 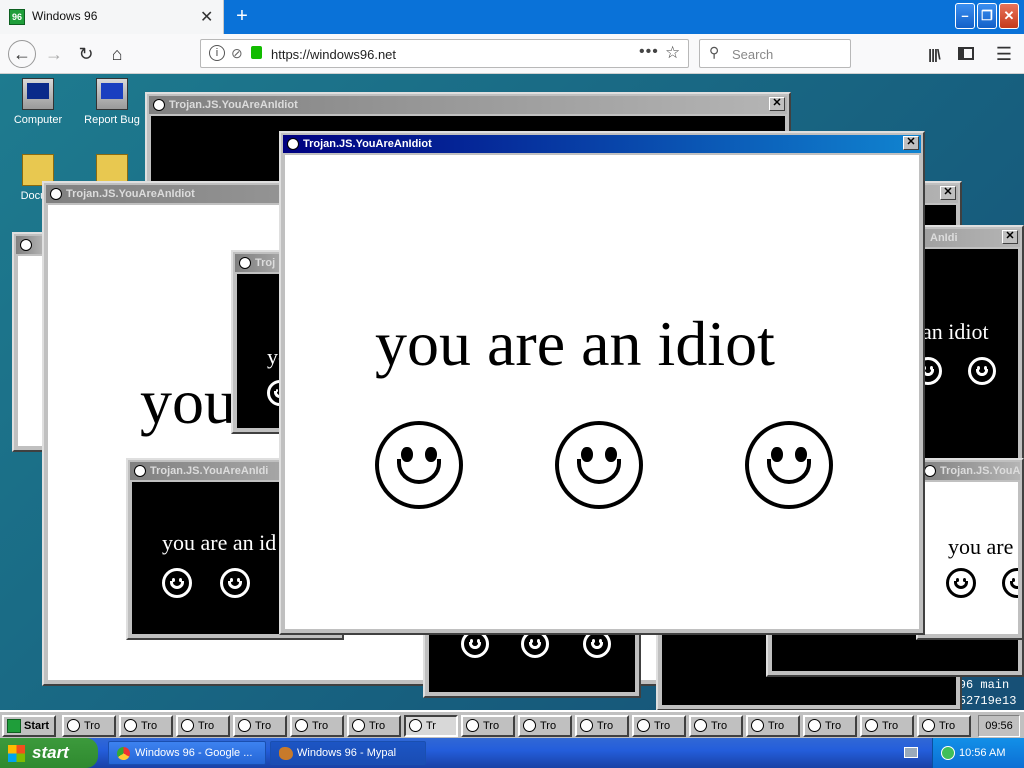 What do you see at coordinates (112, 102) in the screenshot?
I see `desktop-icon-report-bug: Report Bug` at bounding box center [112, 102].